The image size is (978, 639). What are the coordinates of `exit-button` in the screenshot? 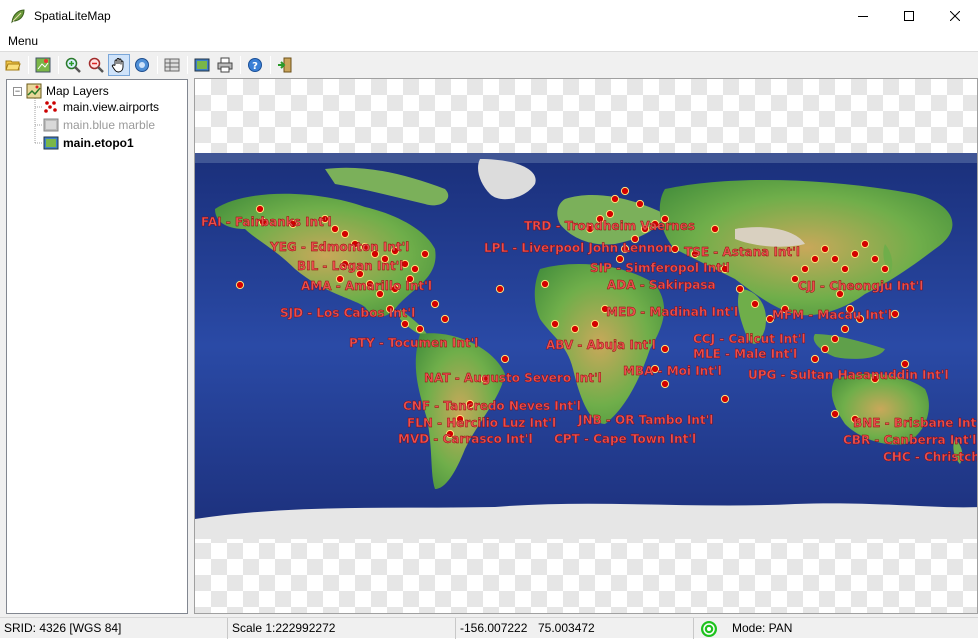 It's located at (285, 65).